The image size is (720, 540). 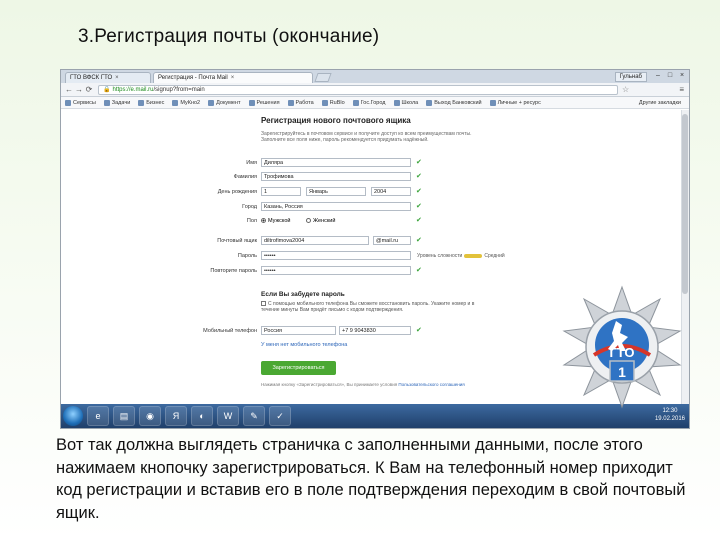 I want to click on slide-title: 3.Регистрация почты (окончание), so click(x=229, y=36).